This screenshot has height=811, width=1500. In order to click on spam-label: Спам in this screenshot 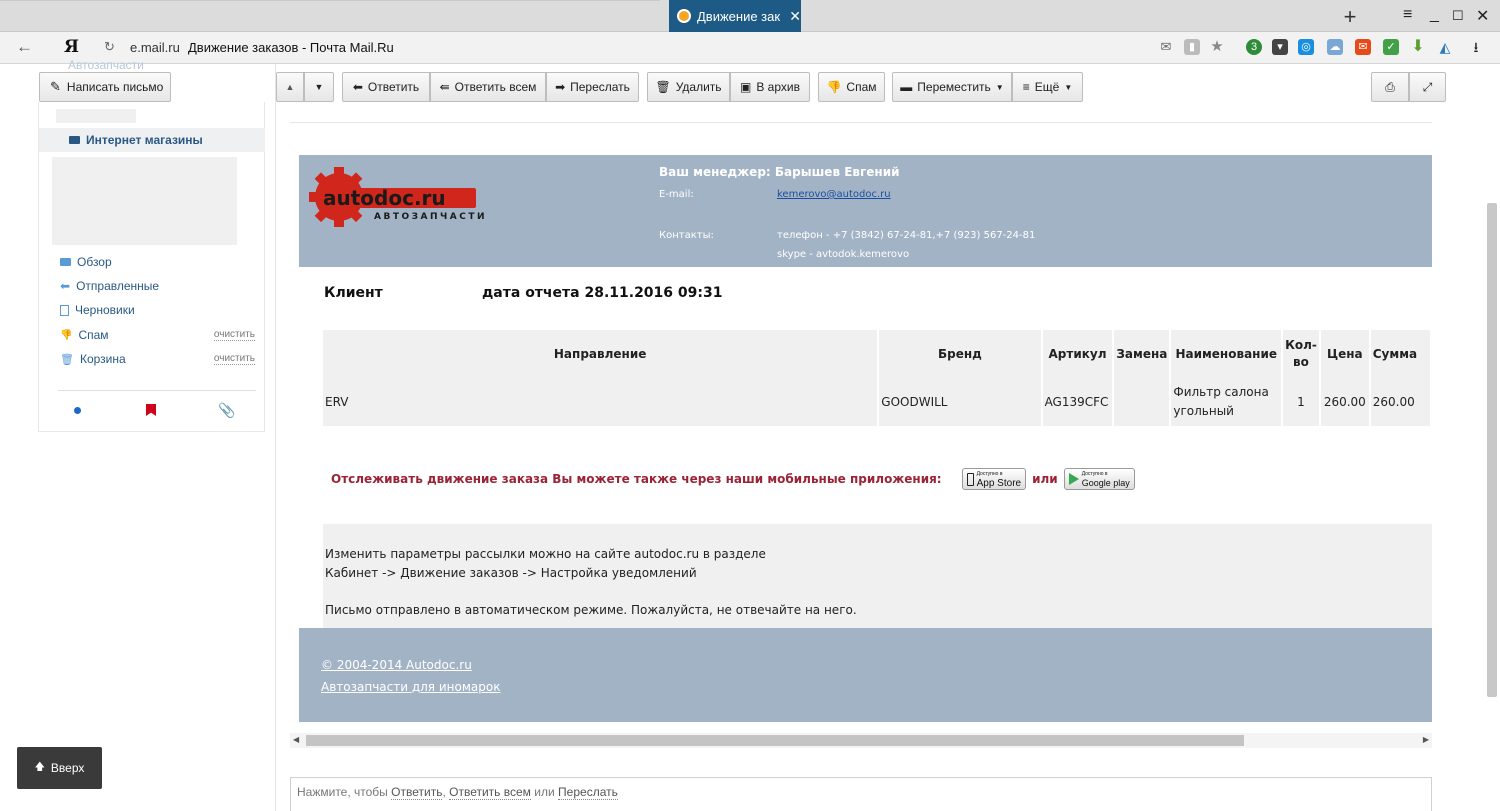, I will do `click(861, 87)`.